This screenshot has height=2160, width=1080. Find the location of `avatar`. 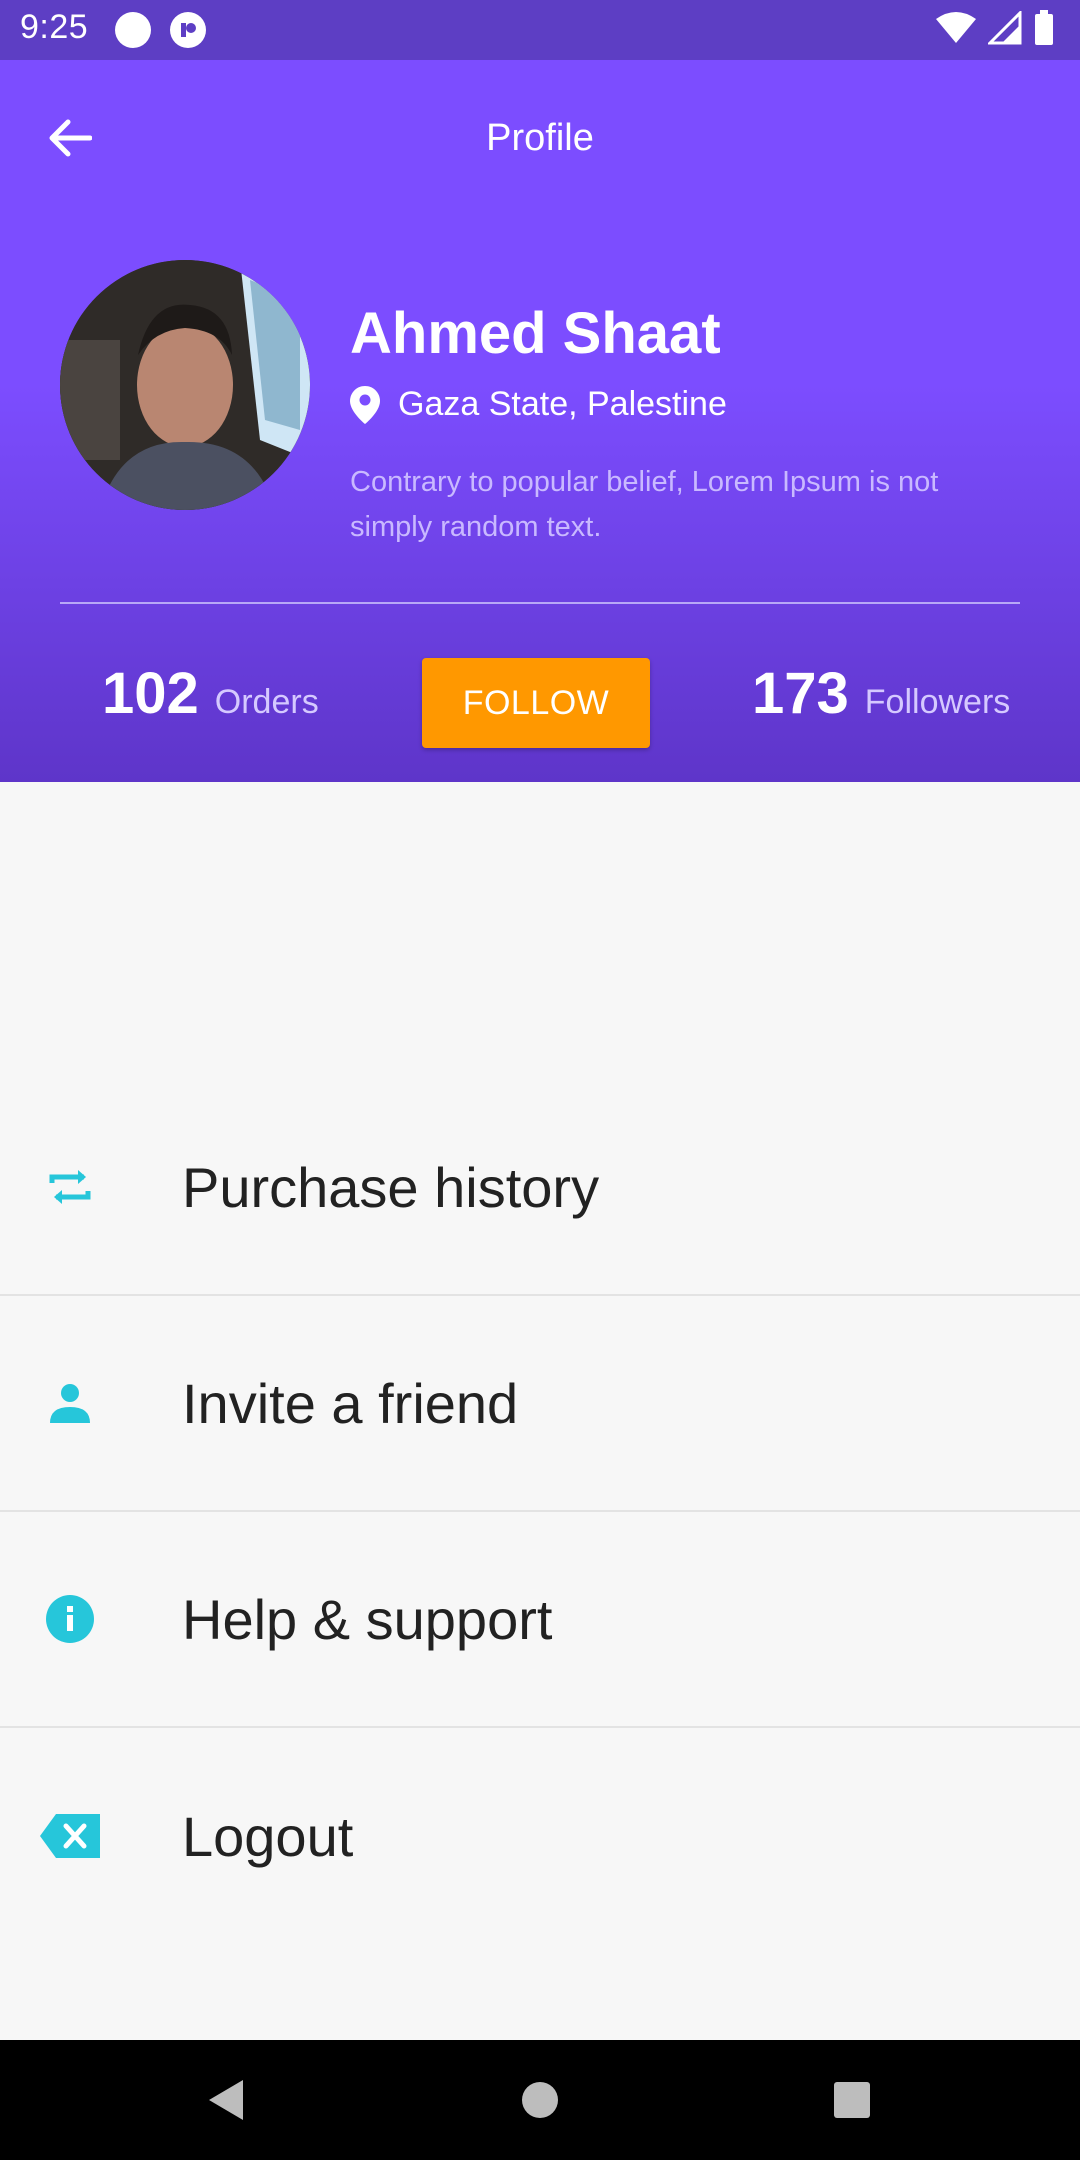

avatar is located at coordinates (185, 385).